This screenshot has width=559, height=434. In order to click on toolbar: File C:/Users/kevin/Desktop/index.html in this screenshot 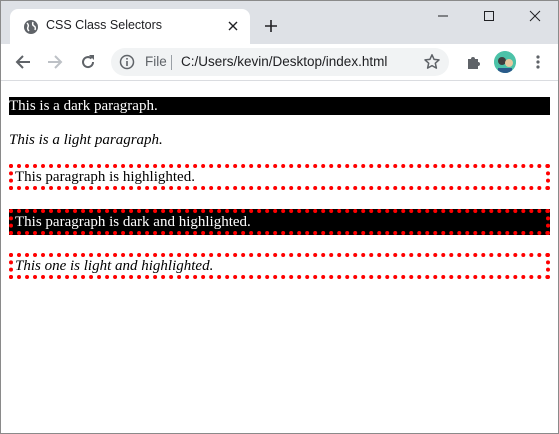, I will do `click(279, 62)`.